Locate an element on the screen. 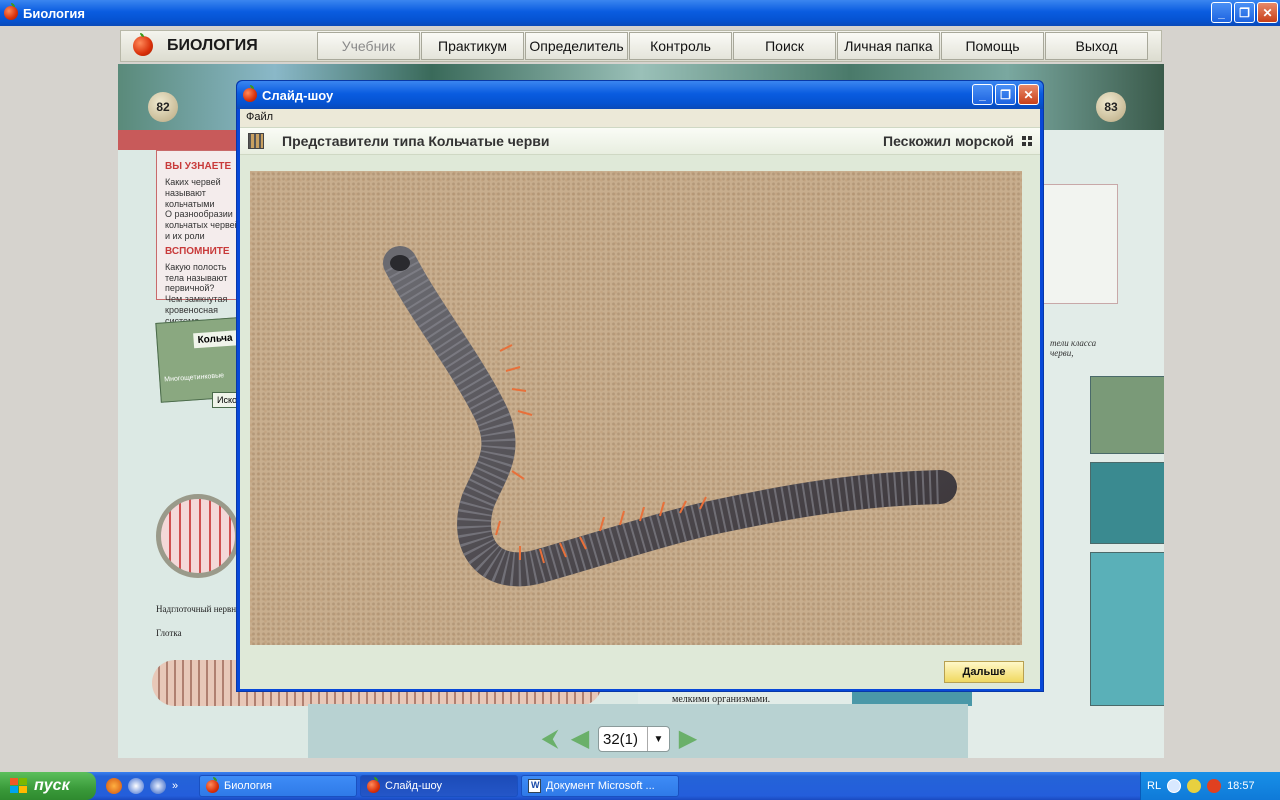 This screenshot has height=800, width=1280. page-number-right: 83 is located at coordinates (1111, 107).